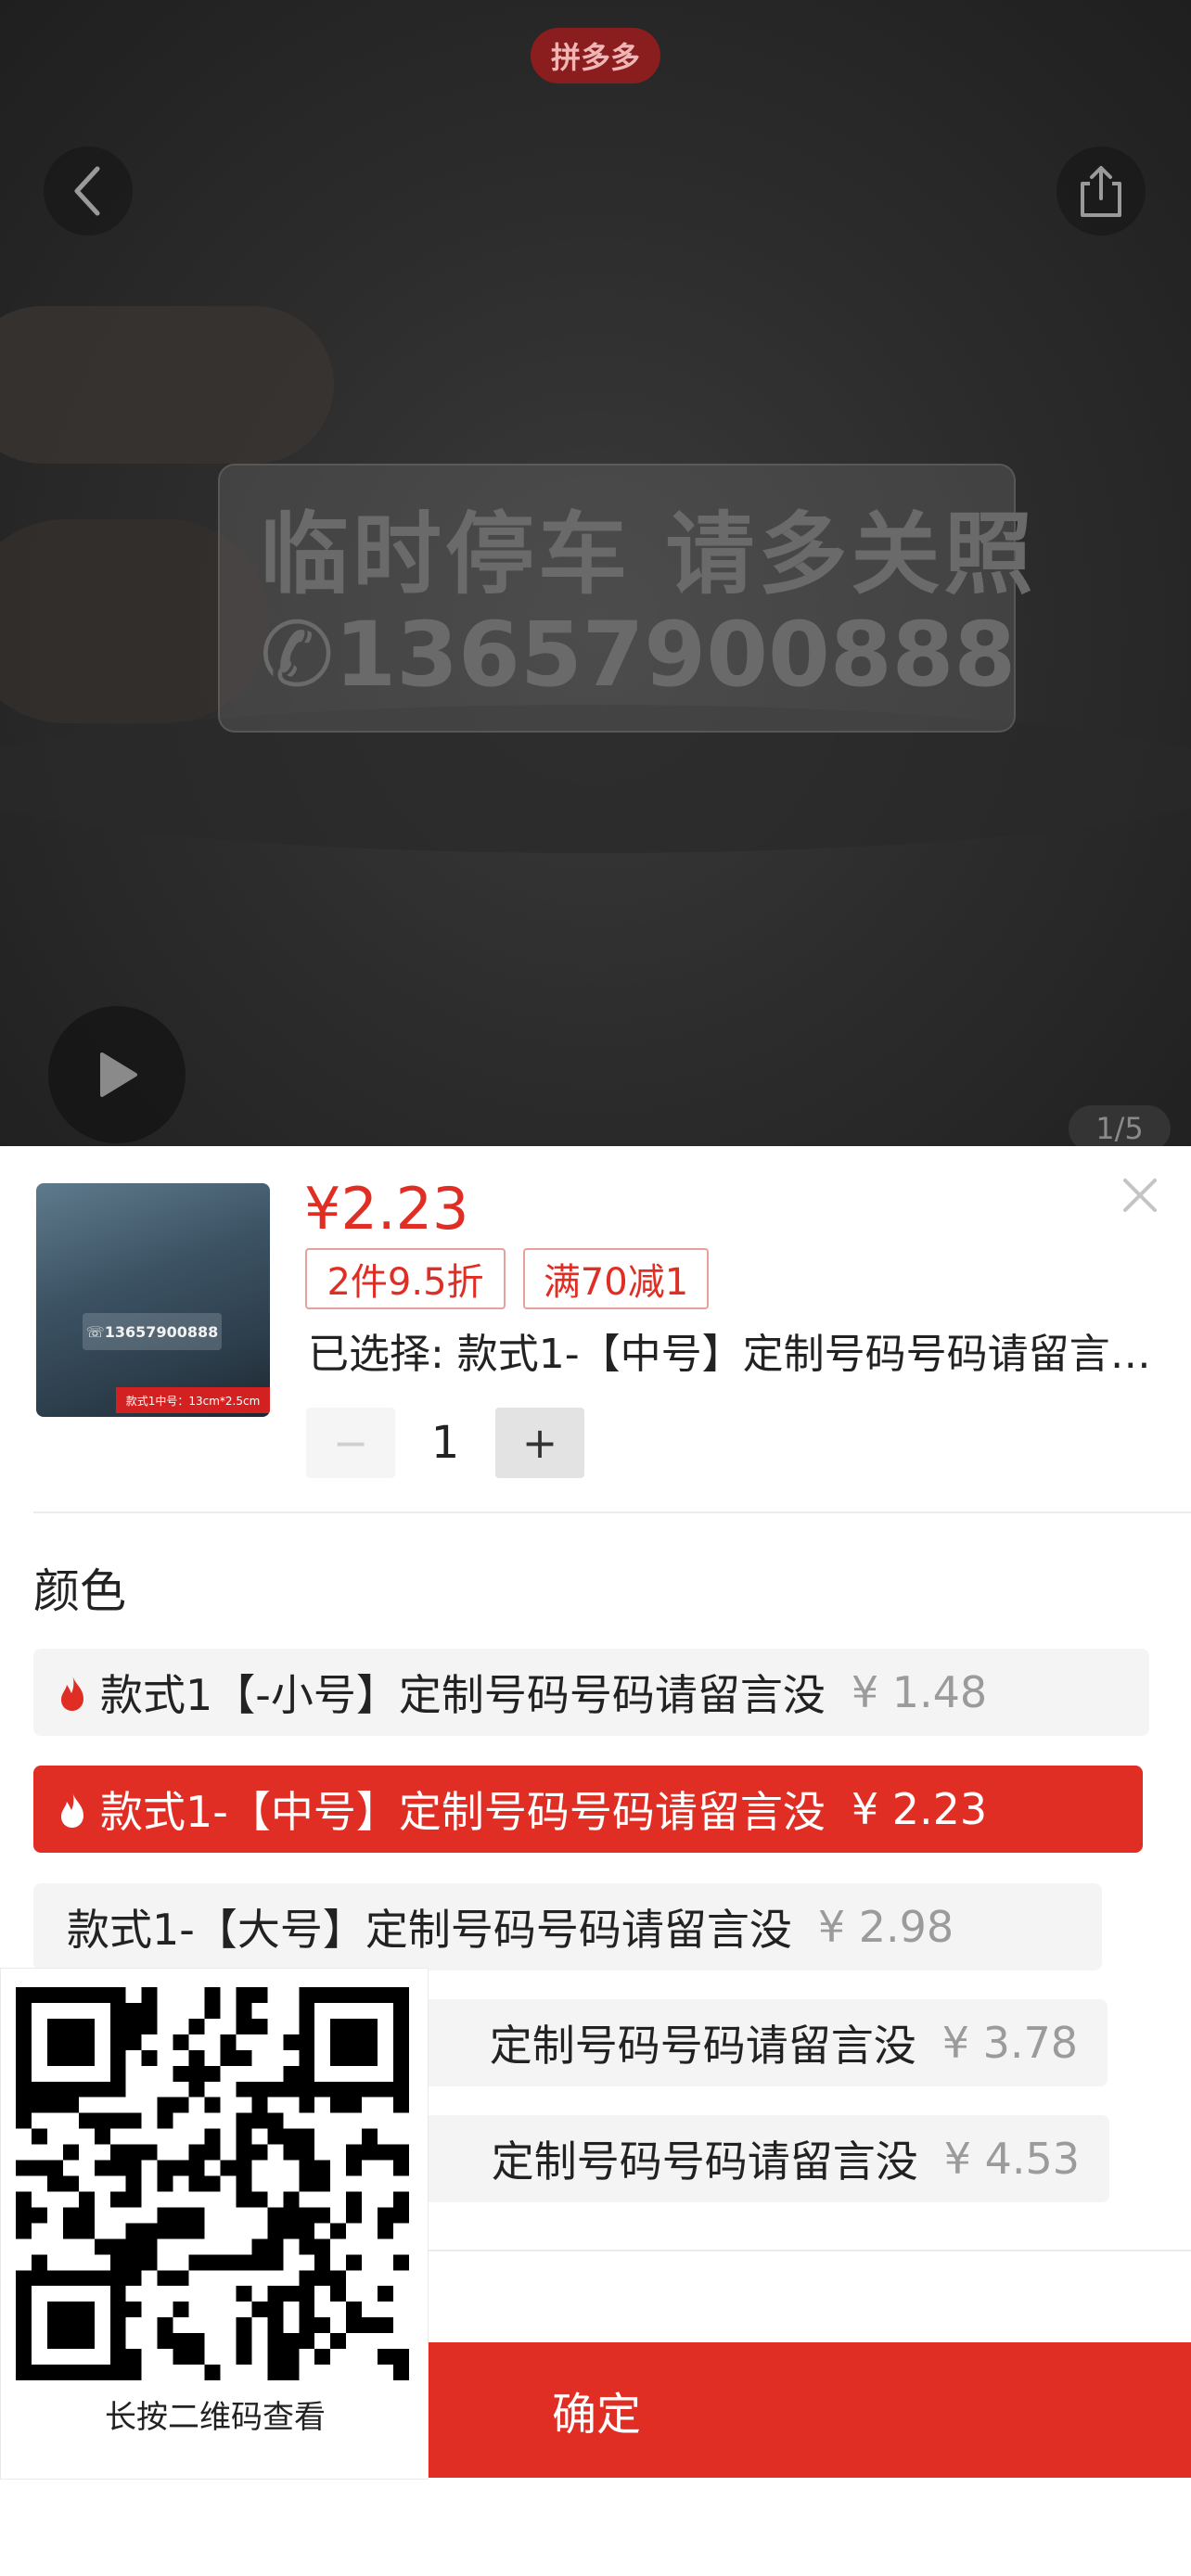 The width and height of the screenshot is (1191, 2576). I want to click on qr-caption: 长按二维码查看, so click(215, 2418).